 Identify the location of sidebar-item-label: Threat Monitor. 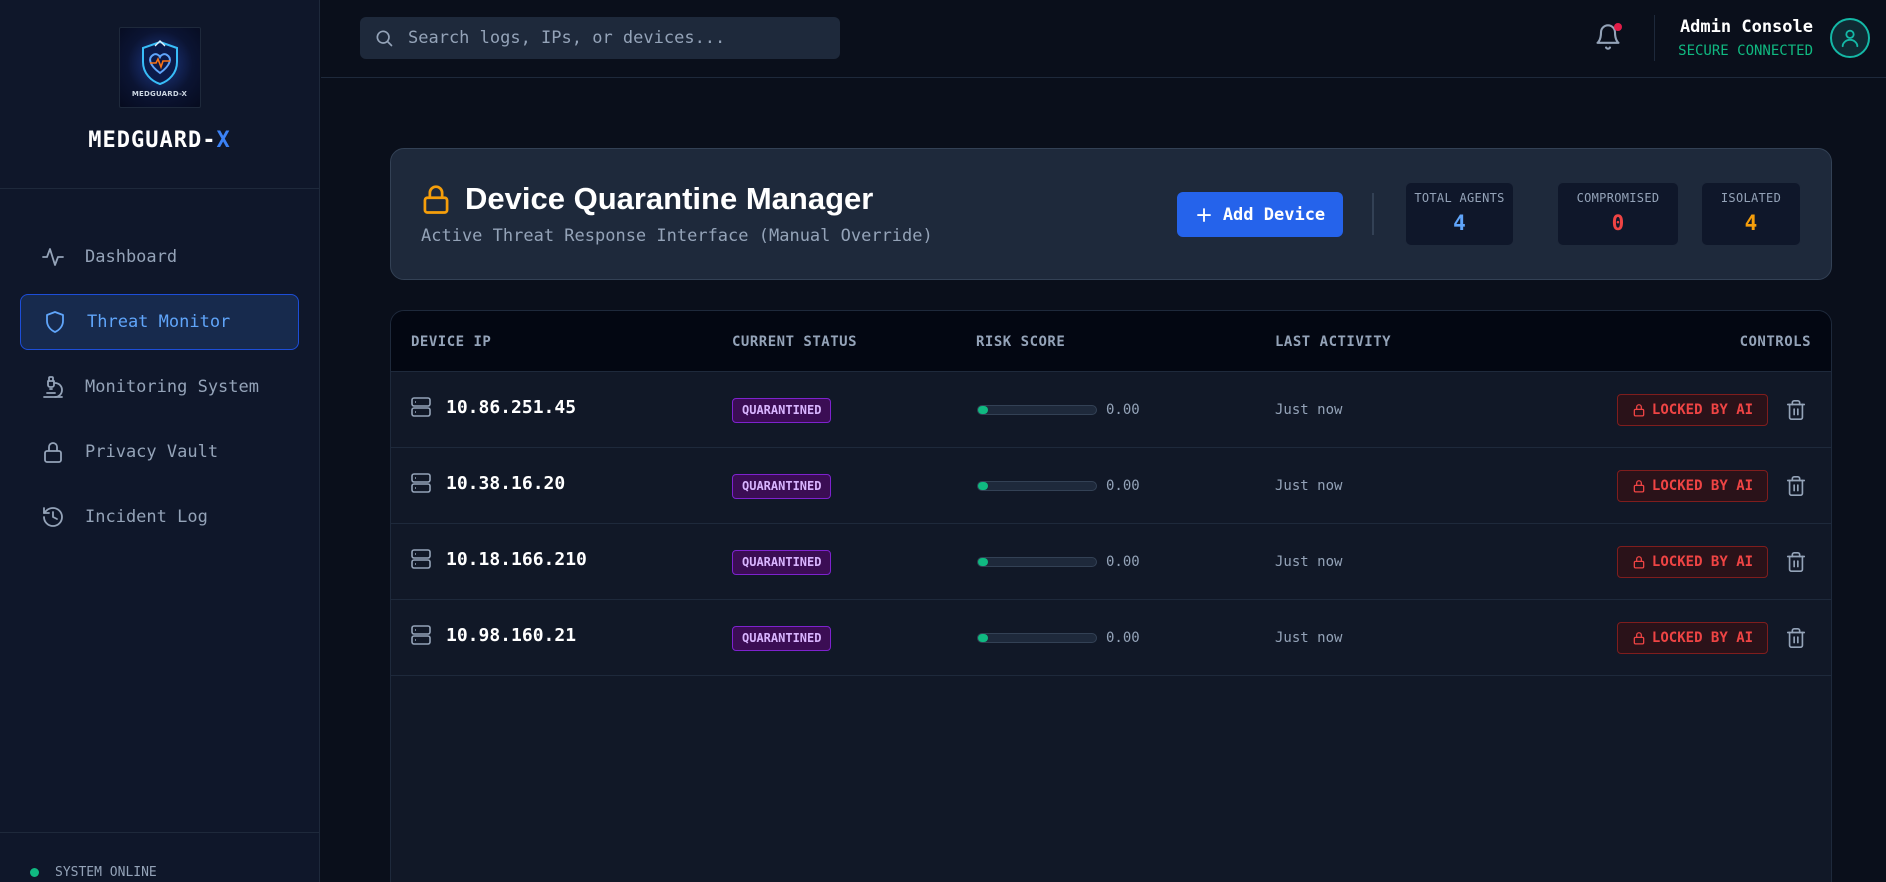
(159, 322).